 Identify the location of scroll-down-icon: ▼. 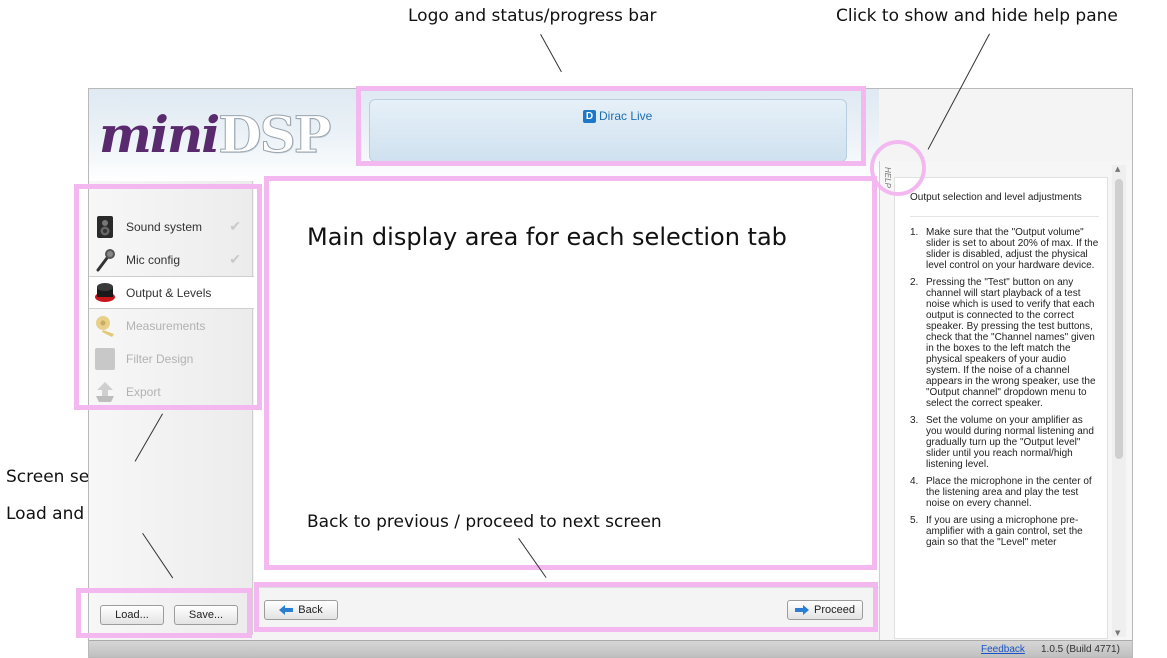
(1117, 633).